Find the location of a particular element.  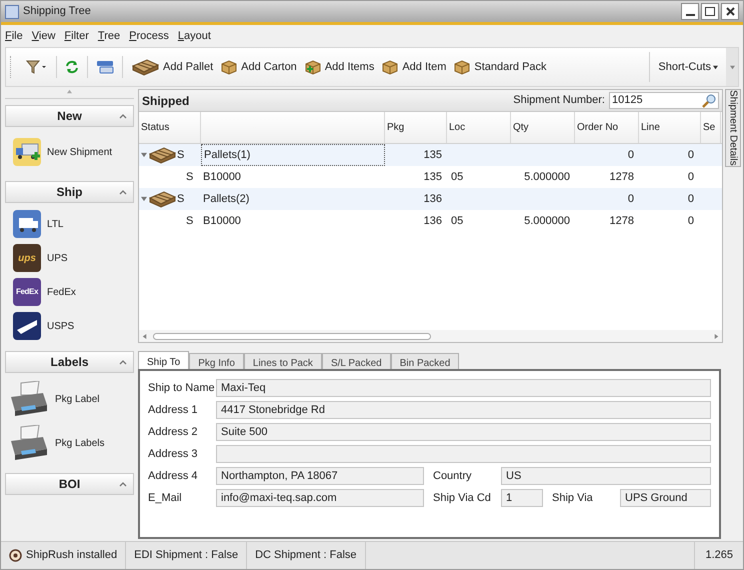

toolbar-button: Standard Pack is located at coordinates (500, 67).